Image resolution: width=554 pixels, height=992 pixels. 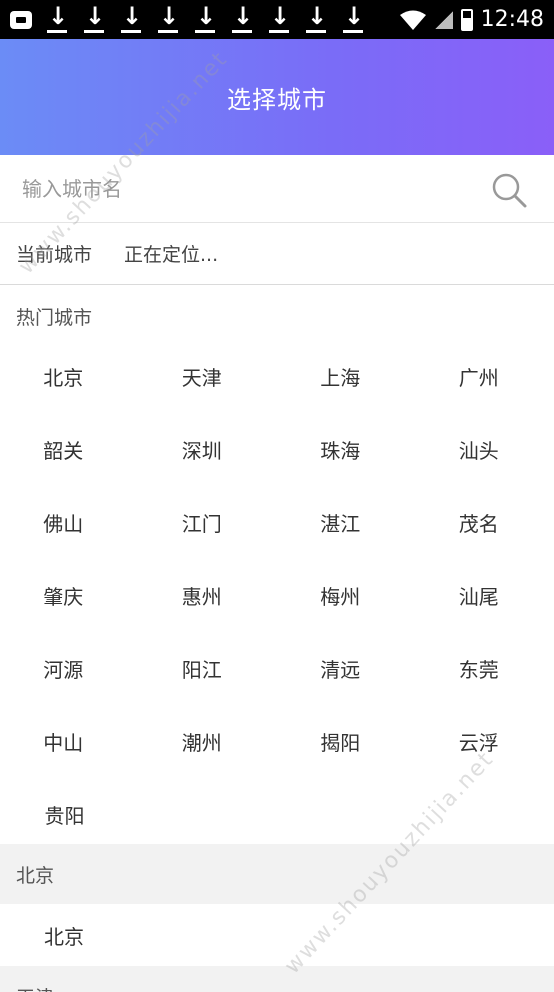 I want to click on status-left-icons, so click(x=194, y=18).